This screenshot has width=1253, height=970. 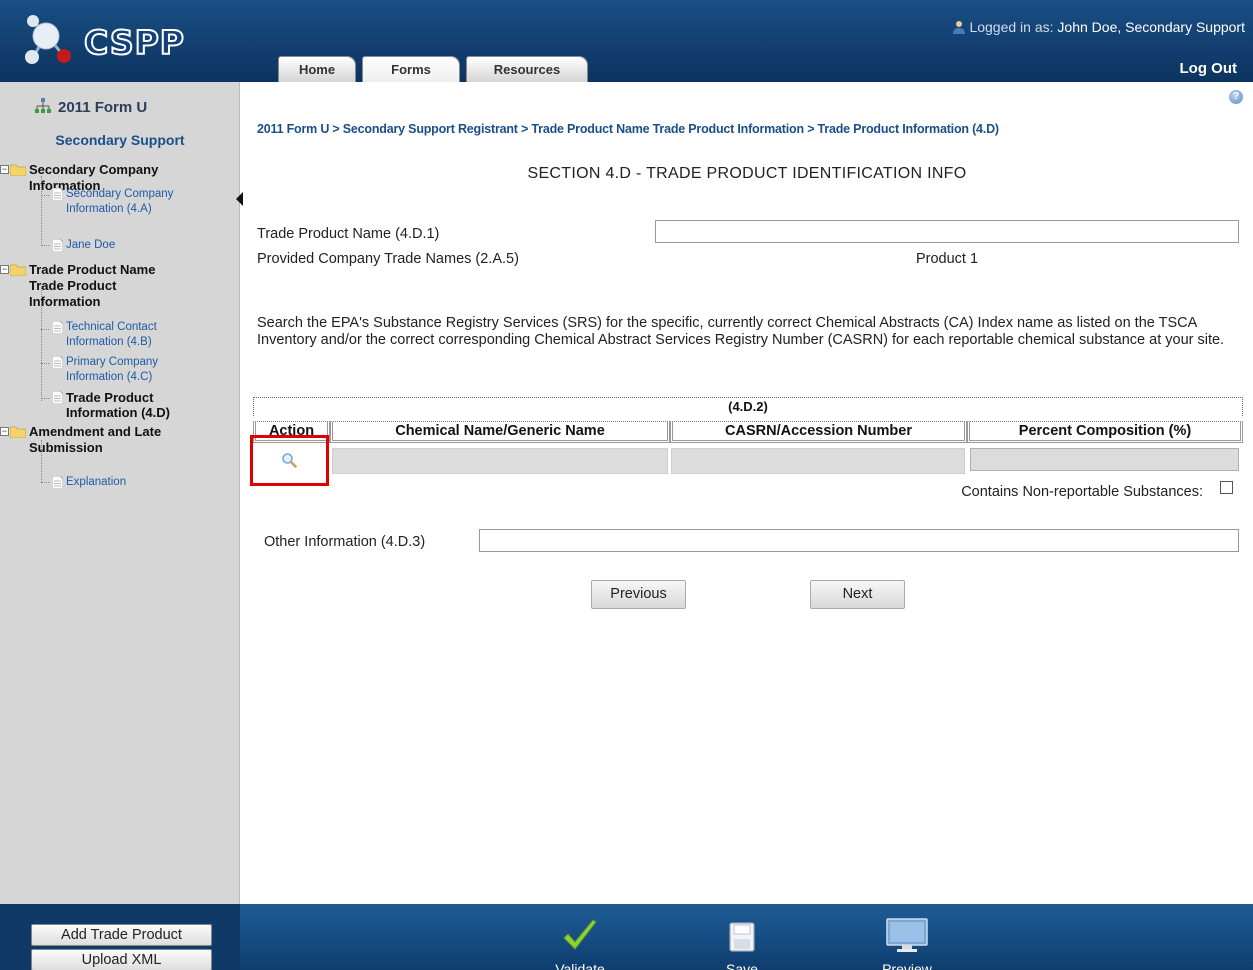 I want to click on sidebar-title: 2011 Form U, so click(x=90, y=107).